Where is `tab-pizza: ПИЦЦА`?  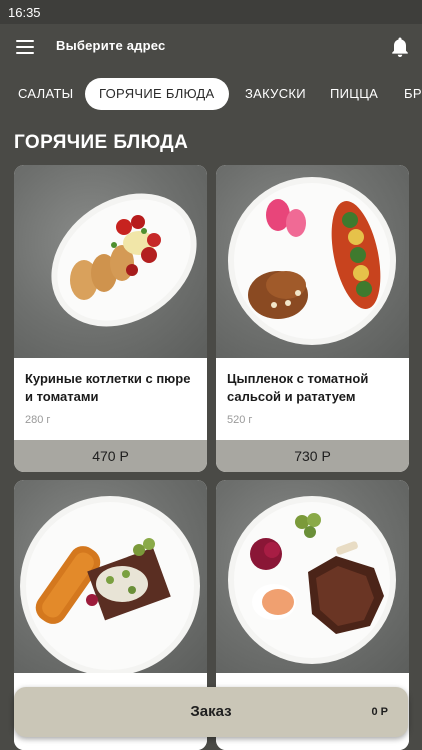 tab-pizza: ПИЦЦА is located at coordinates (354, 94).